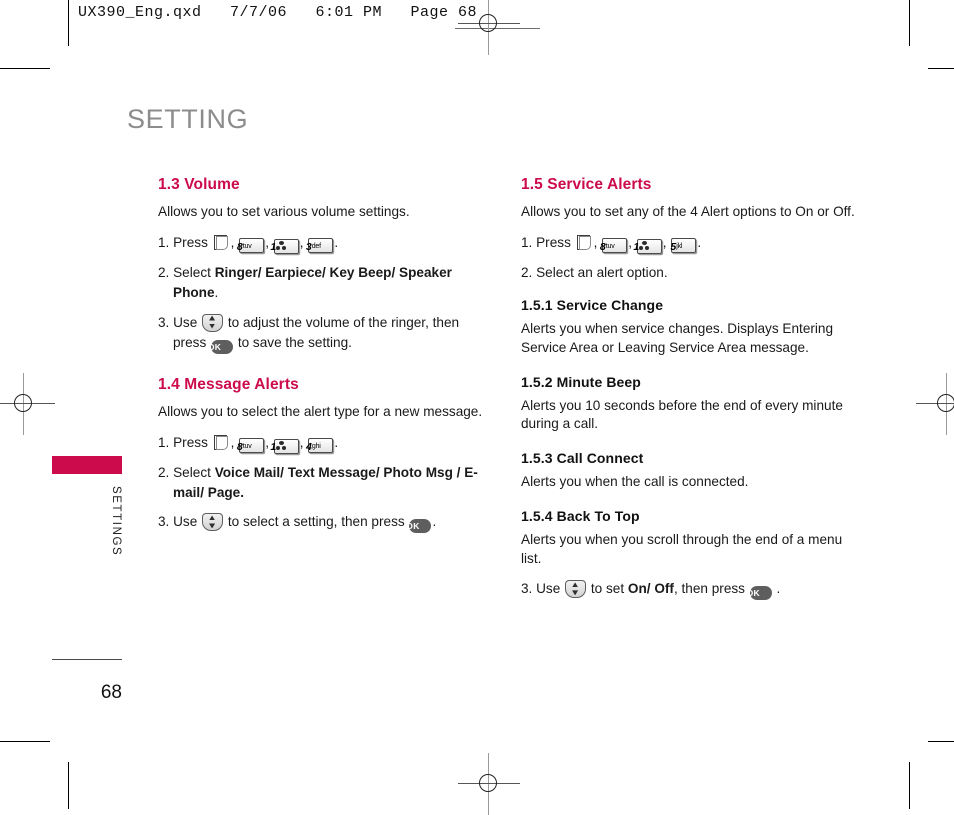 The height and width of the screenshot is (815, 954). Describe the element at coordinates (278, 12) in the screenshot. I see `print-header-text: UX390_Eng.qxd 7/7/06 6:01 PM Page 68` at that location.